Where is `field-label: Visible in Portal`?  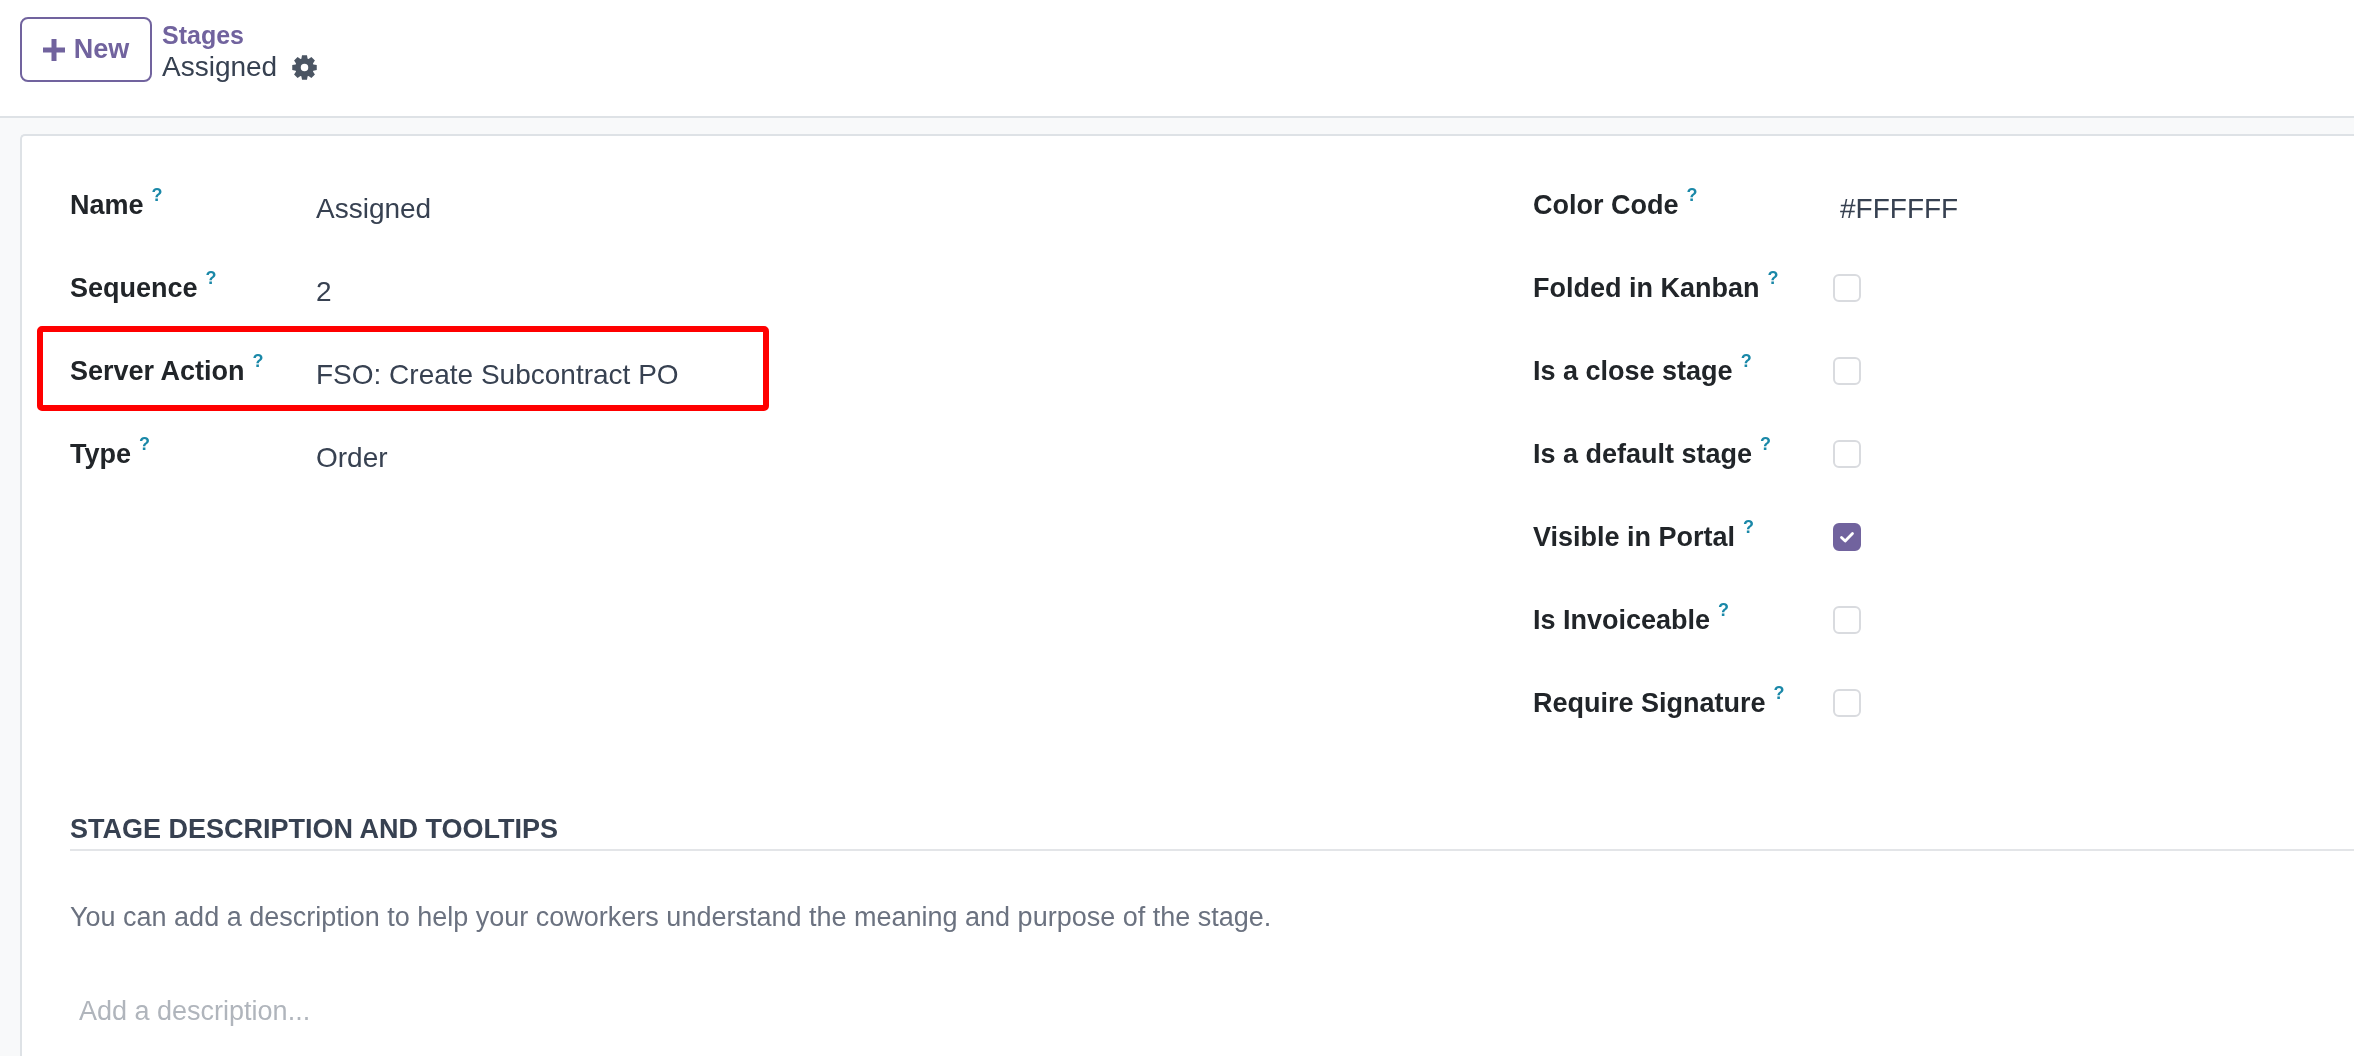 field-label: Visible in Portal is located at coordinates (1634, 537).